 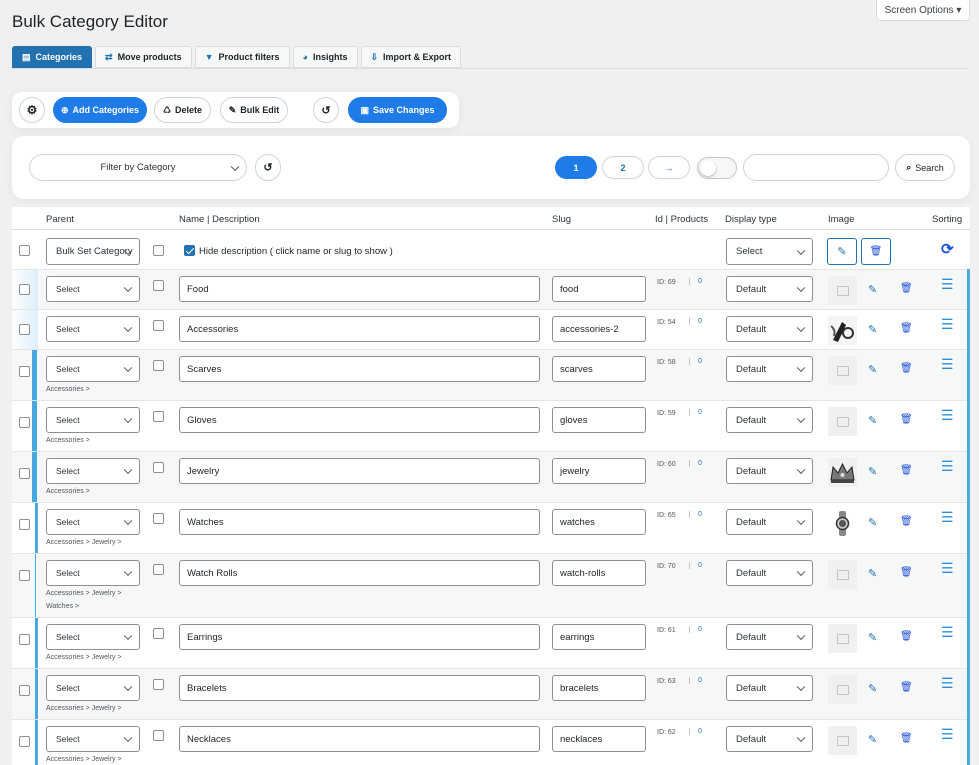 I want to click on category-name-input: Bracelets, so click(x=359, y=688).